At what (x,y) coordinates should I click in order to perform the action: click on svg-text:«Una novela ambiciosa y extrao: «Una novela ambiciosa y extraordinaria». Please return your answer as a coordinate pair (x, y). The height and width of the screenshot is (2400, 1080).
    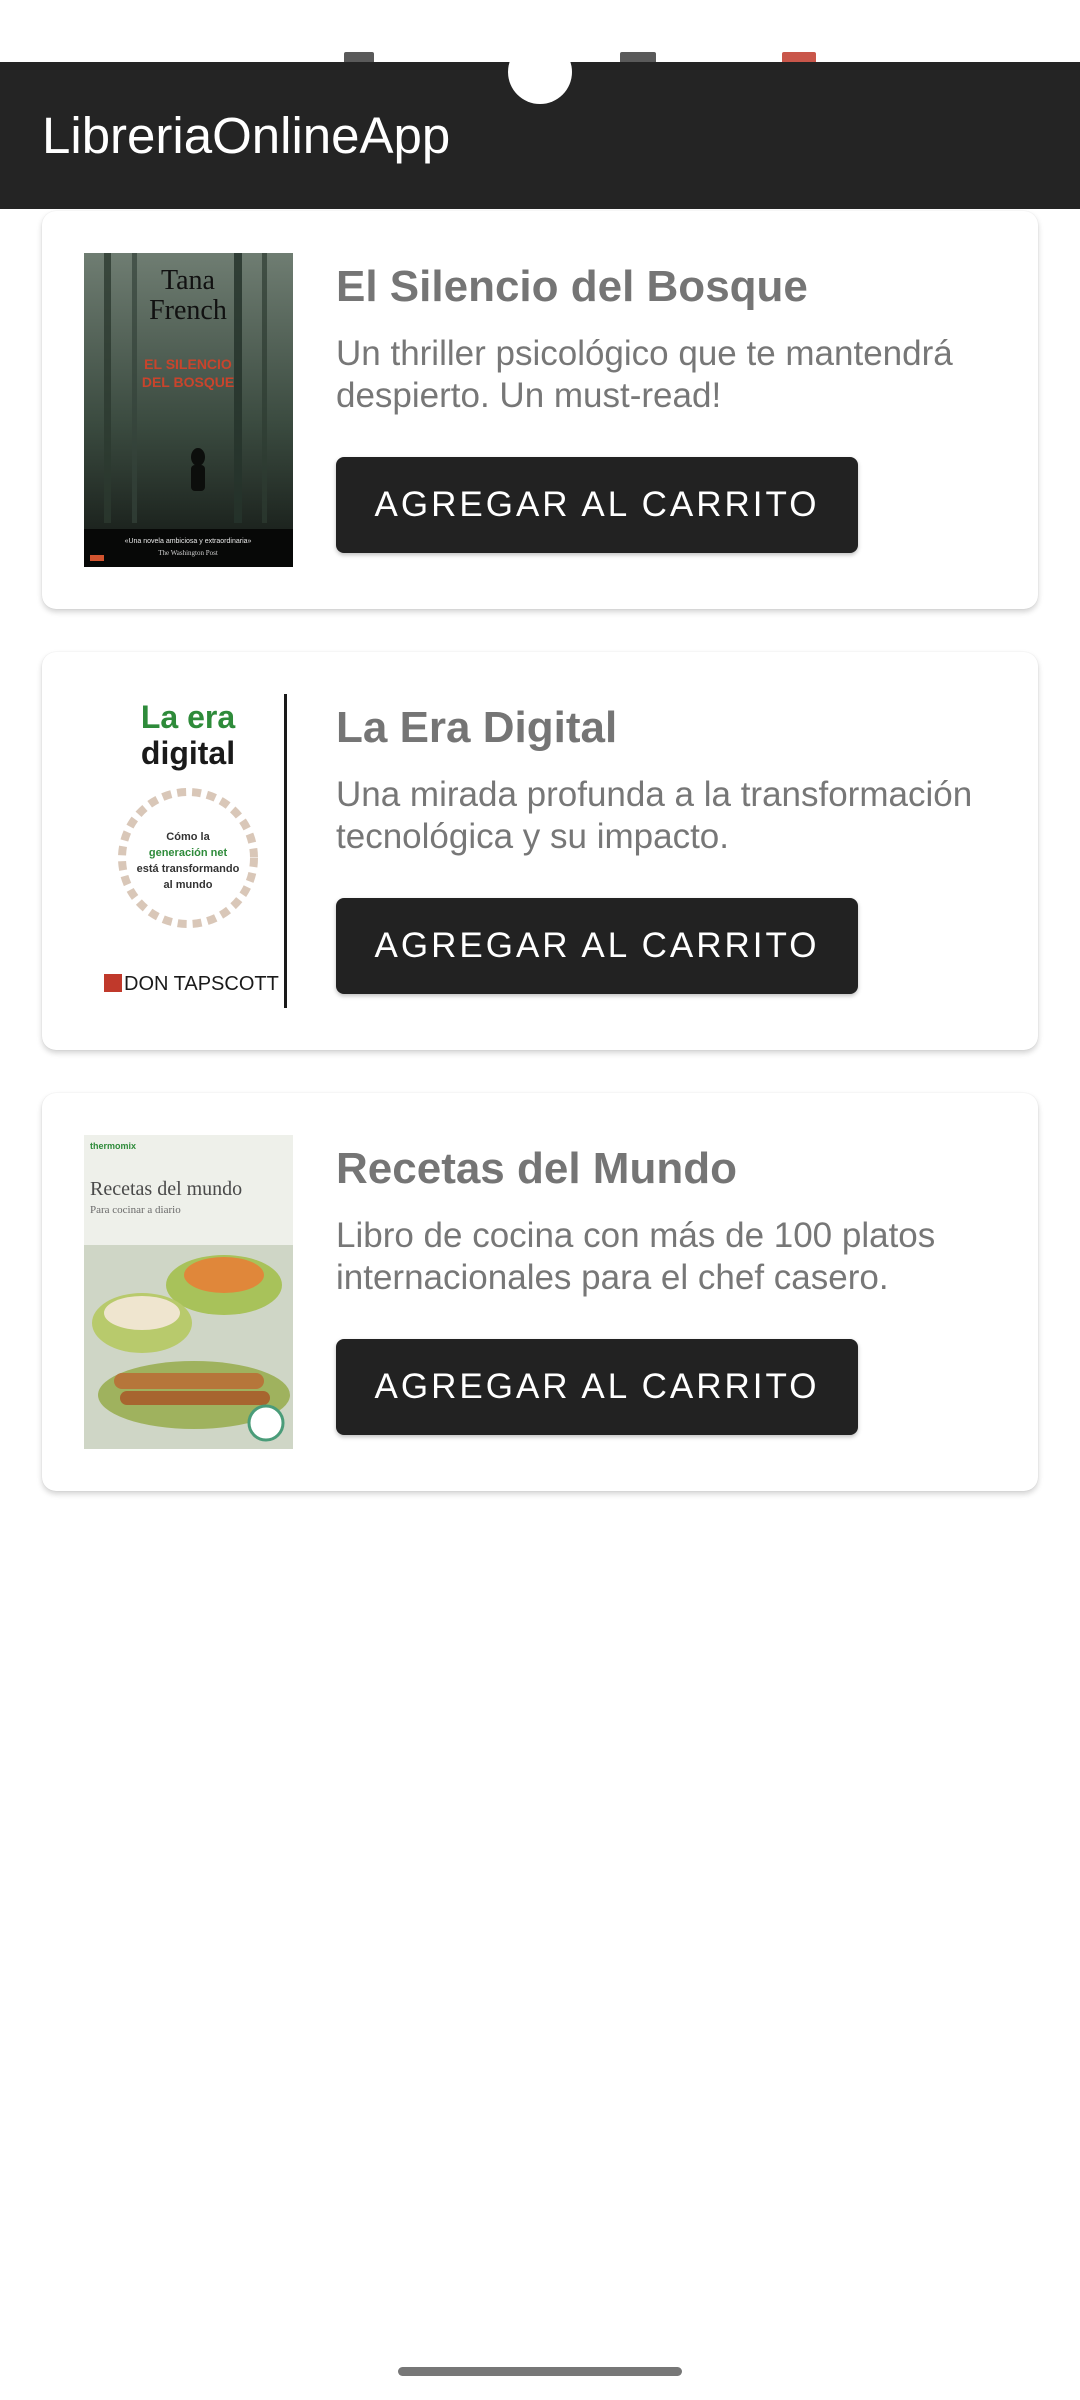
    Looking at the image, I should click on (188, 541).